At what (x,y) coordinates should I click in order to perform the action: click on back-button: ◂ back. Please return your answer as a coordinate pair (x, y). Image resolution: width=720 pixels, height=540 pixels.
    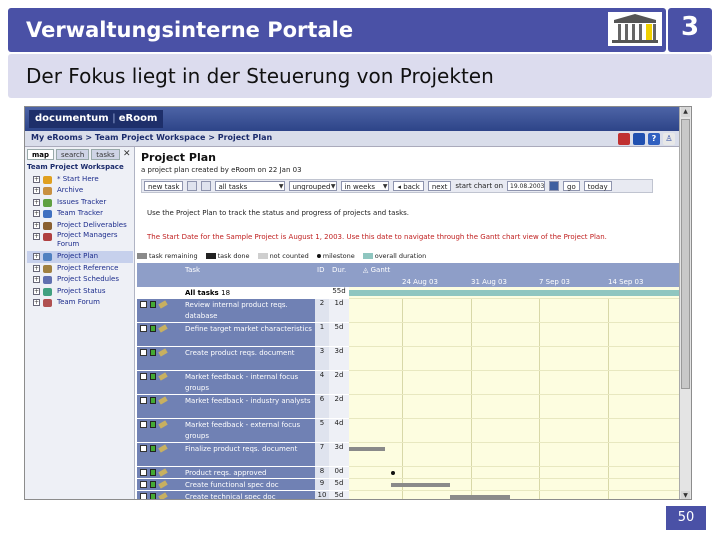
    Looking at the image, I should click on (408, 186).